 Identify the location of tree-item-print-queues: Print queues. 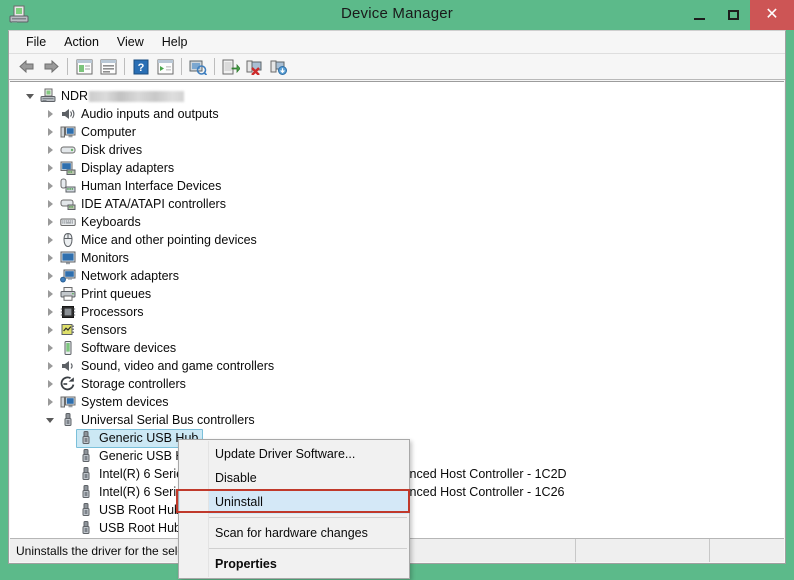
(397, 294).